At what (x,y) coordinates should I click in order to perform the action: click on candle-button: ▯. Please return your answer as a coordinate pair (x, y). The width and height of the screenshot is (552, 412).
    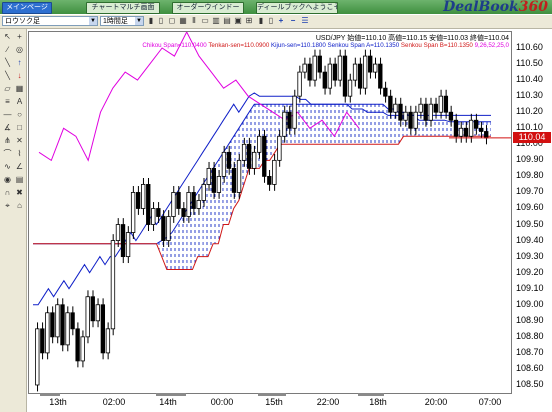
    Looking at the image, I should click on (271, 21).